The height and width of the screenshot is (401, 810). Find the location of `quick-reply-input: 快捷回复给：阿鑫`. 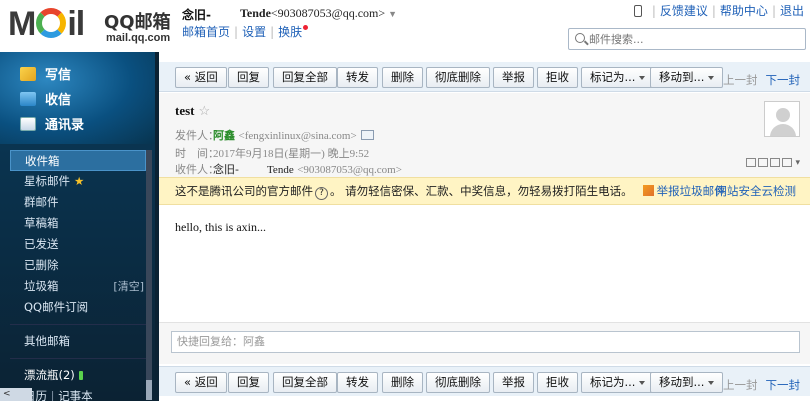

quick-reply-input: 快捷回复给：阿鑫 is located at coordinates (485, 342).